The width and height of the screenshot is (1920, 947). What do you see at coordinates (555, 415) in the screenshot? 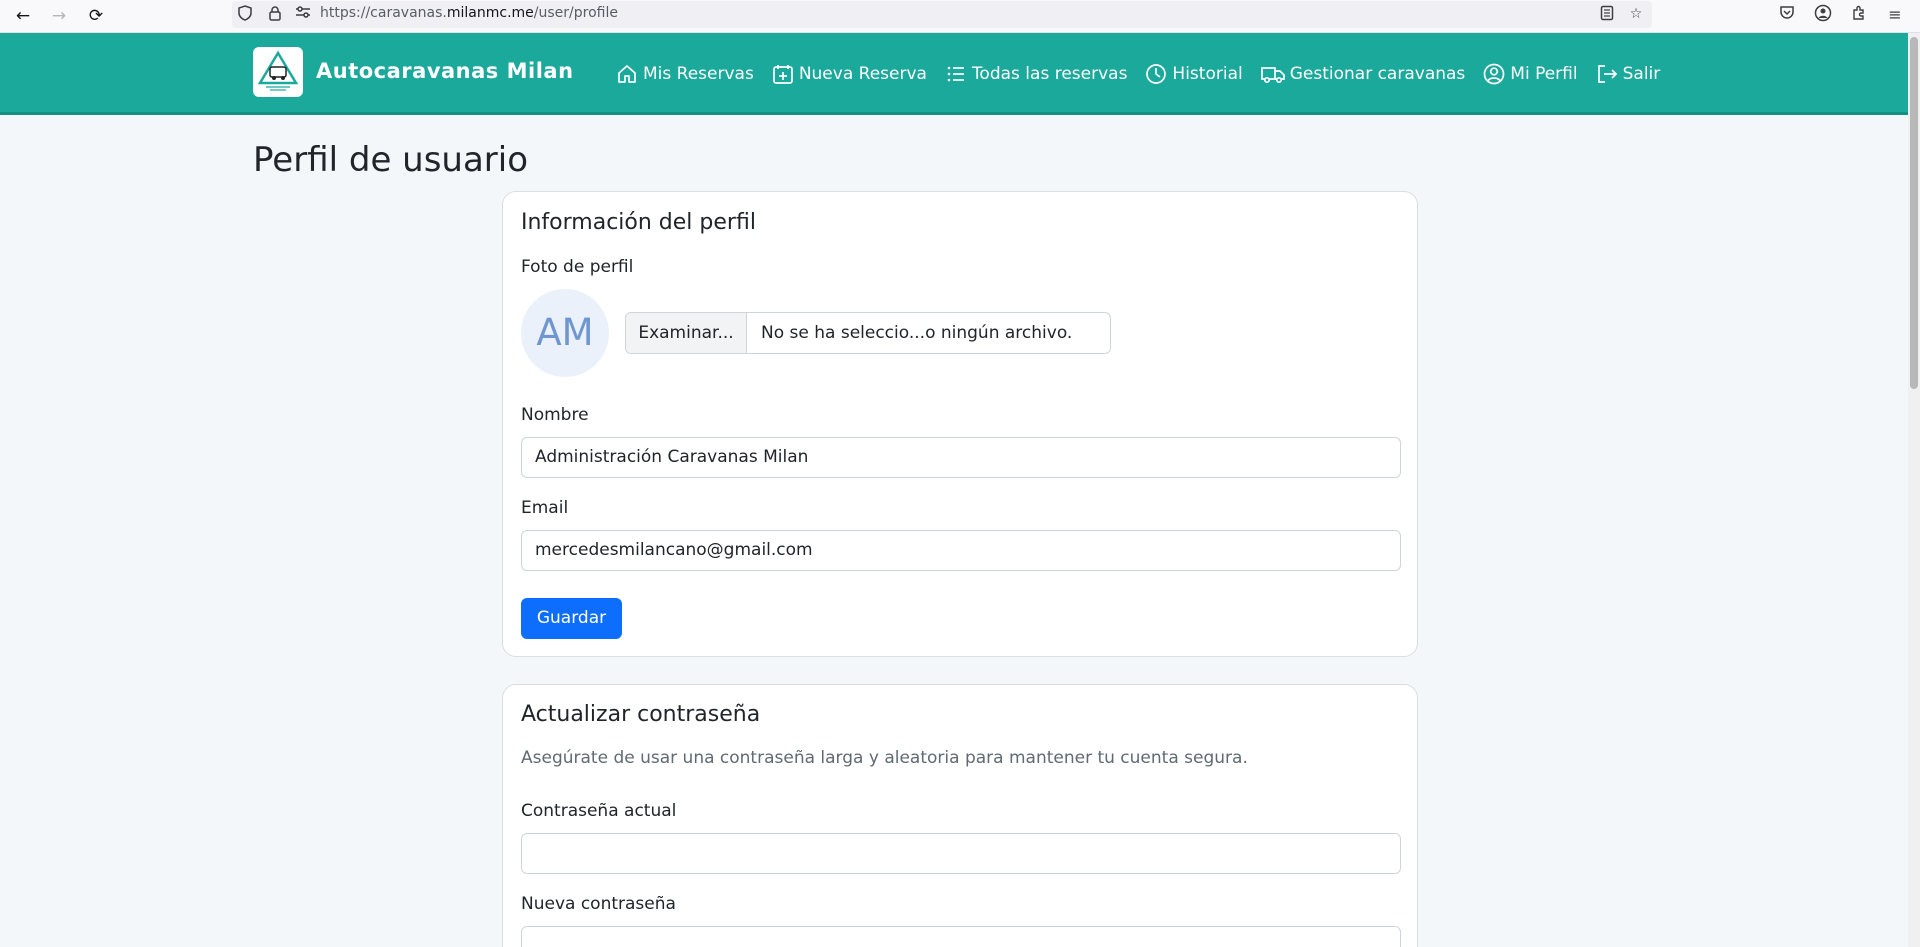
I see `name-label: Nombre` at bounding box center [555, 415].